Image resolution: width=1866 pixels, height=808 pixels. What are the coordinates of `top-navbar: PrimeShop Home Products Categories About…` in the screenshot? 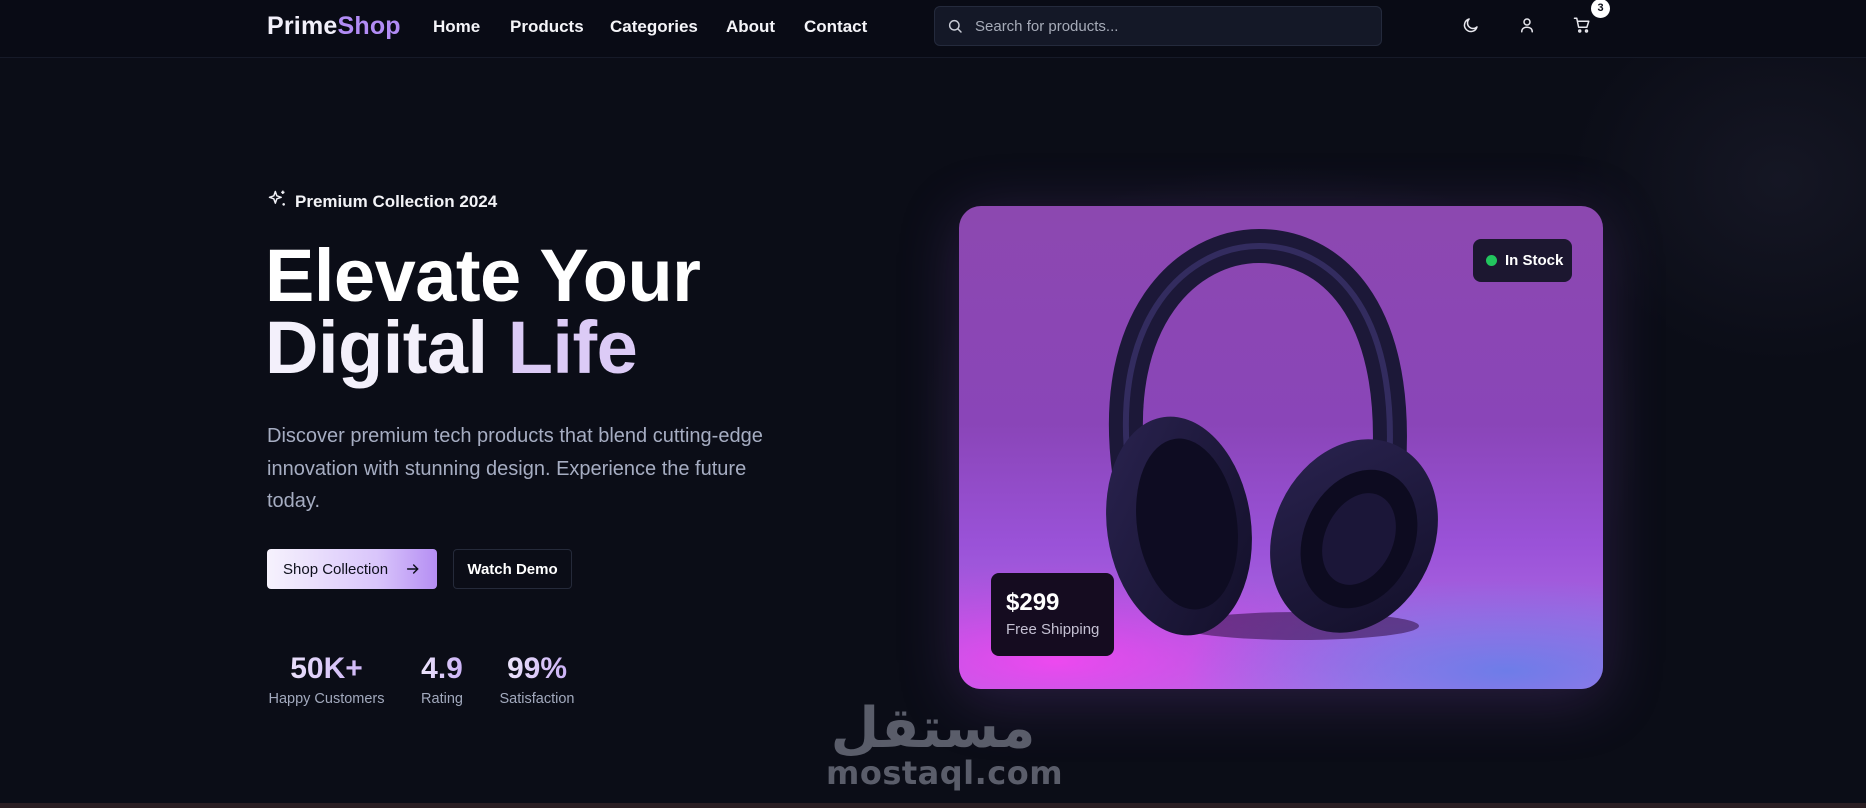 It's located at (933, 29).